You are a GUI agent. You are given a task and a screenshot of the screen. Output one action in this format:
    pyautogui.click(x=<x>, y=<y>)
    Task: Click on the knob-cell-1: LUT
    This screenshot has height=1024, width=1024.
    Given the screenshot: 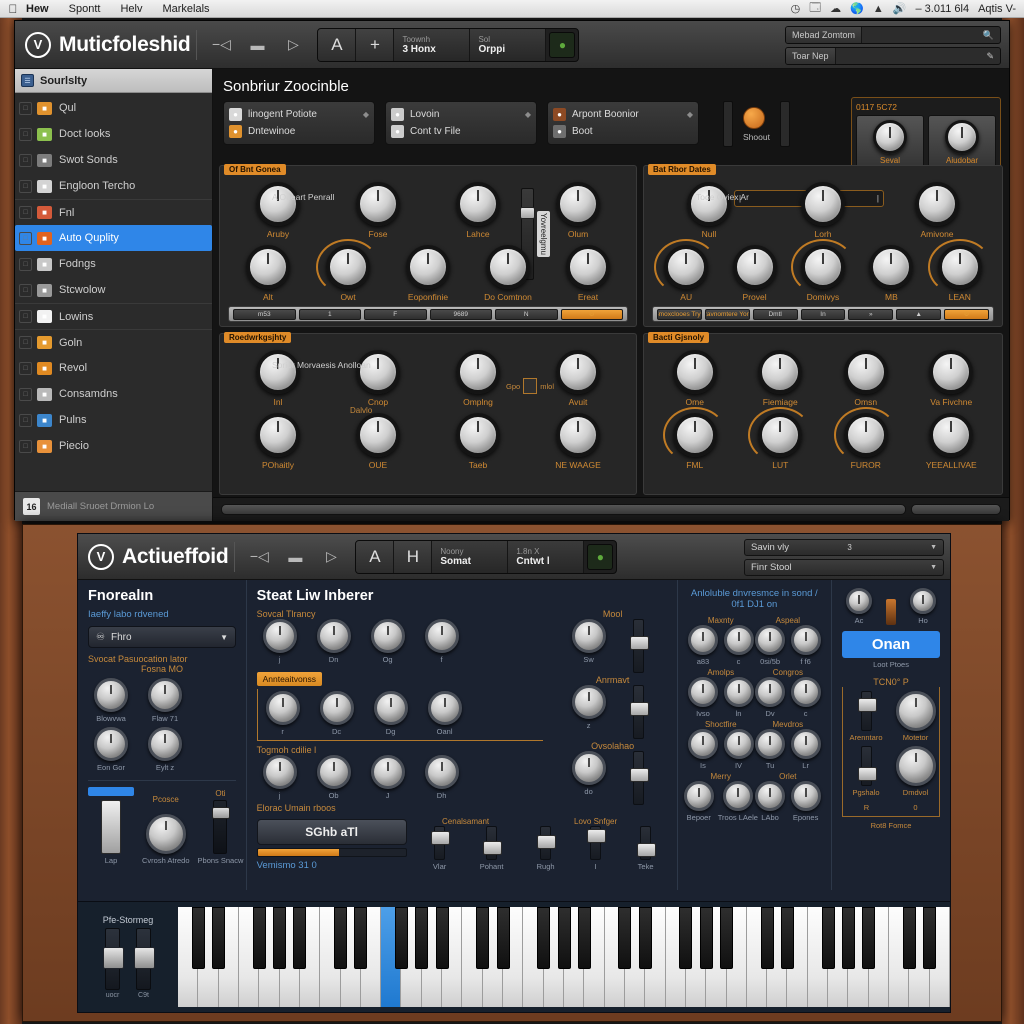 What is the action you would take?
    pyautogui.click(x=780, y=438)
    